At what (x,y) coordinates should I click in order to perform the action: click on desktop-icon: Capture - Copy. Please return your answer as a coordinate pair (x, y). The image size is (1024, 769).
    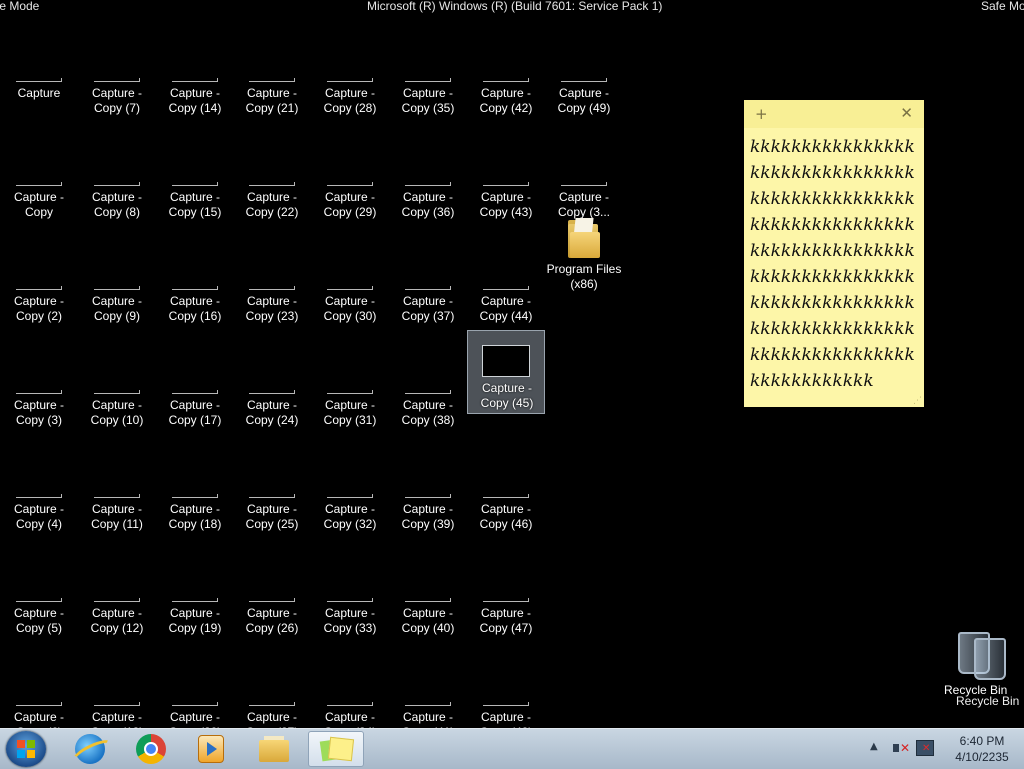
    Looking at the image, I should click on (39, 184).